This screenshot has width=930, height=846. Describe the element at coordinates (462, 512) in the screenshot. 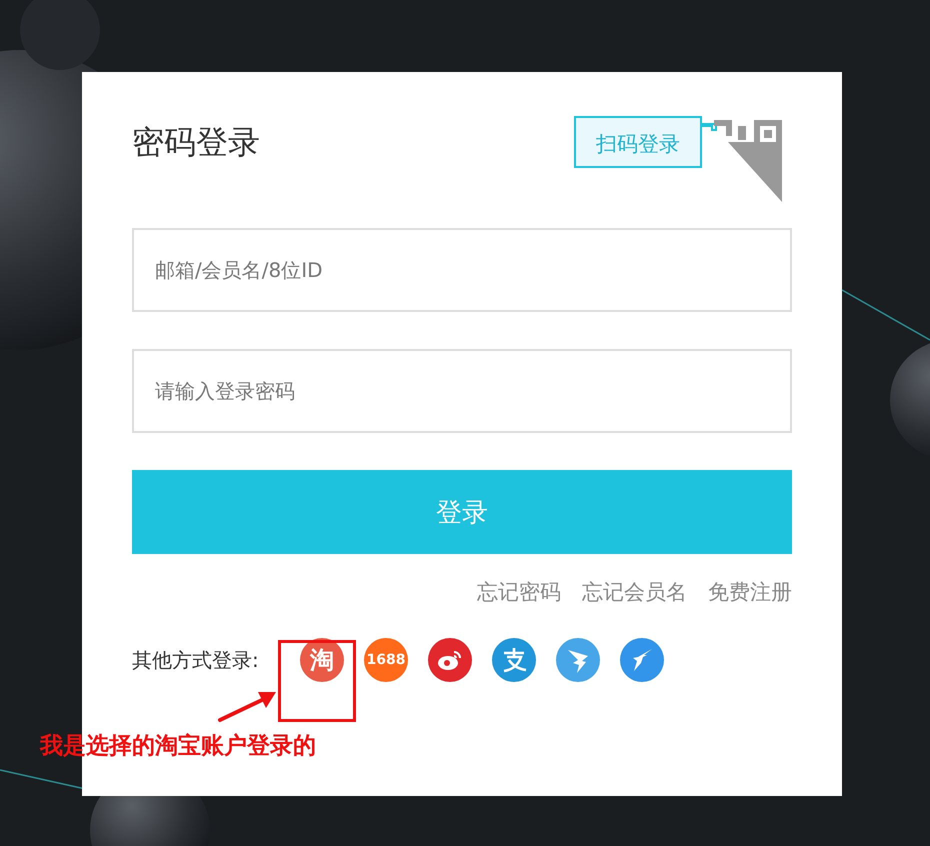

I see `login-button: 登录` at that location.